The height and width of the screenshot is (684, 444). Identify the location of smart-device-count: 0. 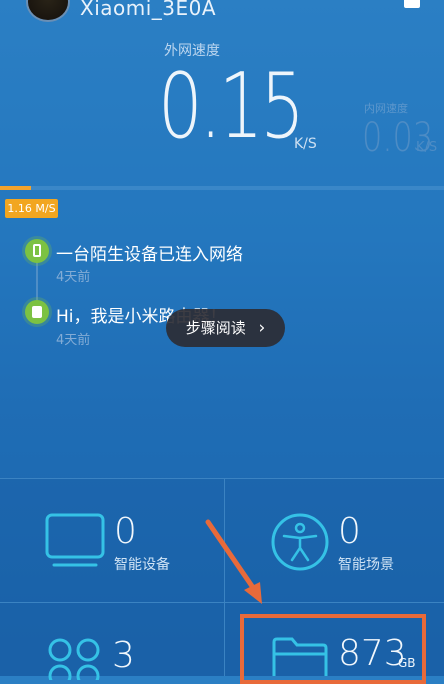
(125, 531).